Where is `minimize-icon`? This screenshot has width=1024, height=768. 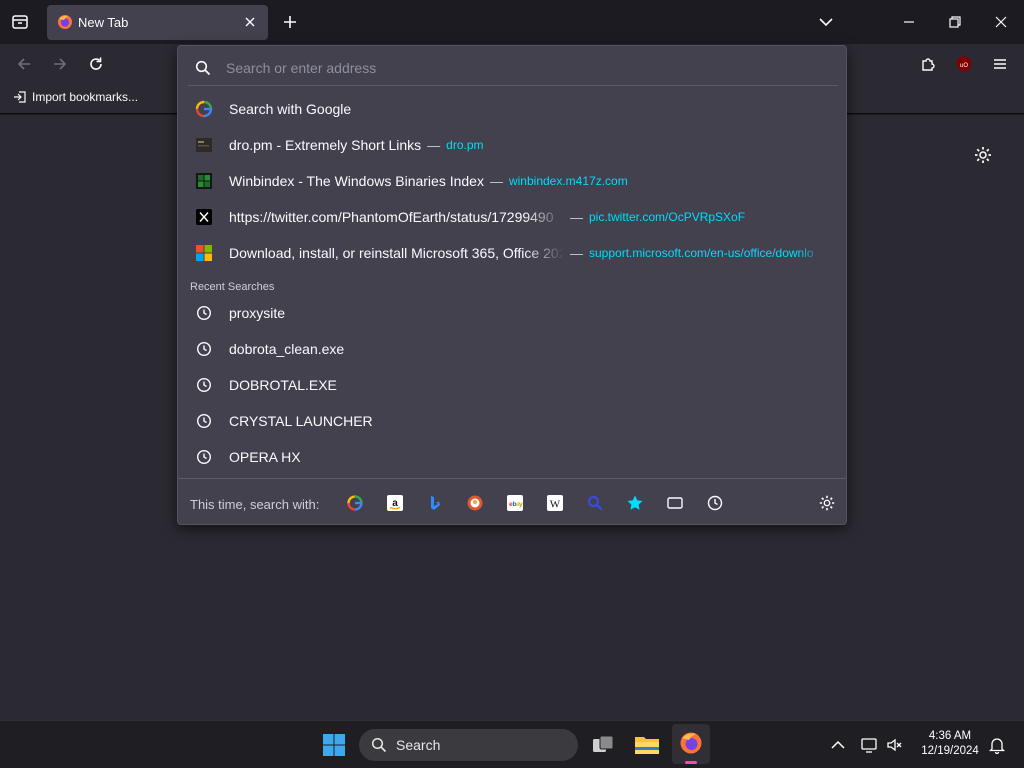
minimize-icon is located at coordinates (909, 22).